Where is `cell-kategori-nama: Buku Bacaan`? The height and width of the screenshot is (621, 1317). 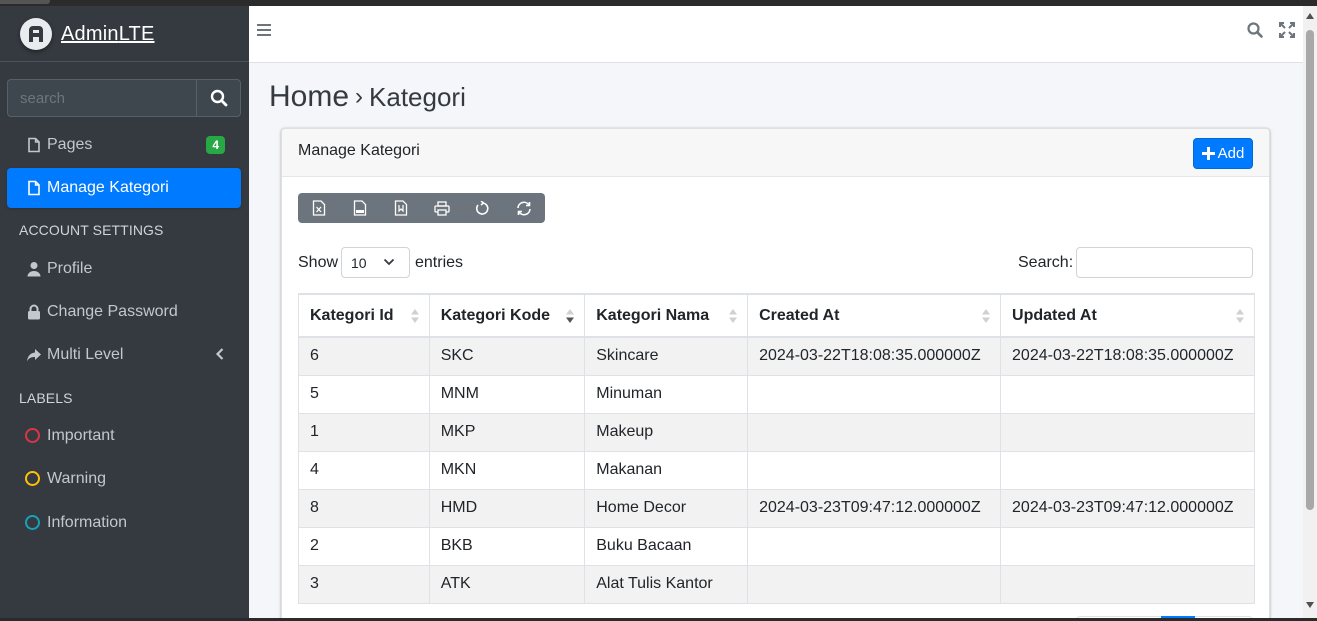
cell-kategori-nama: Buku Bacaan is located at coordinates (666, 546).